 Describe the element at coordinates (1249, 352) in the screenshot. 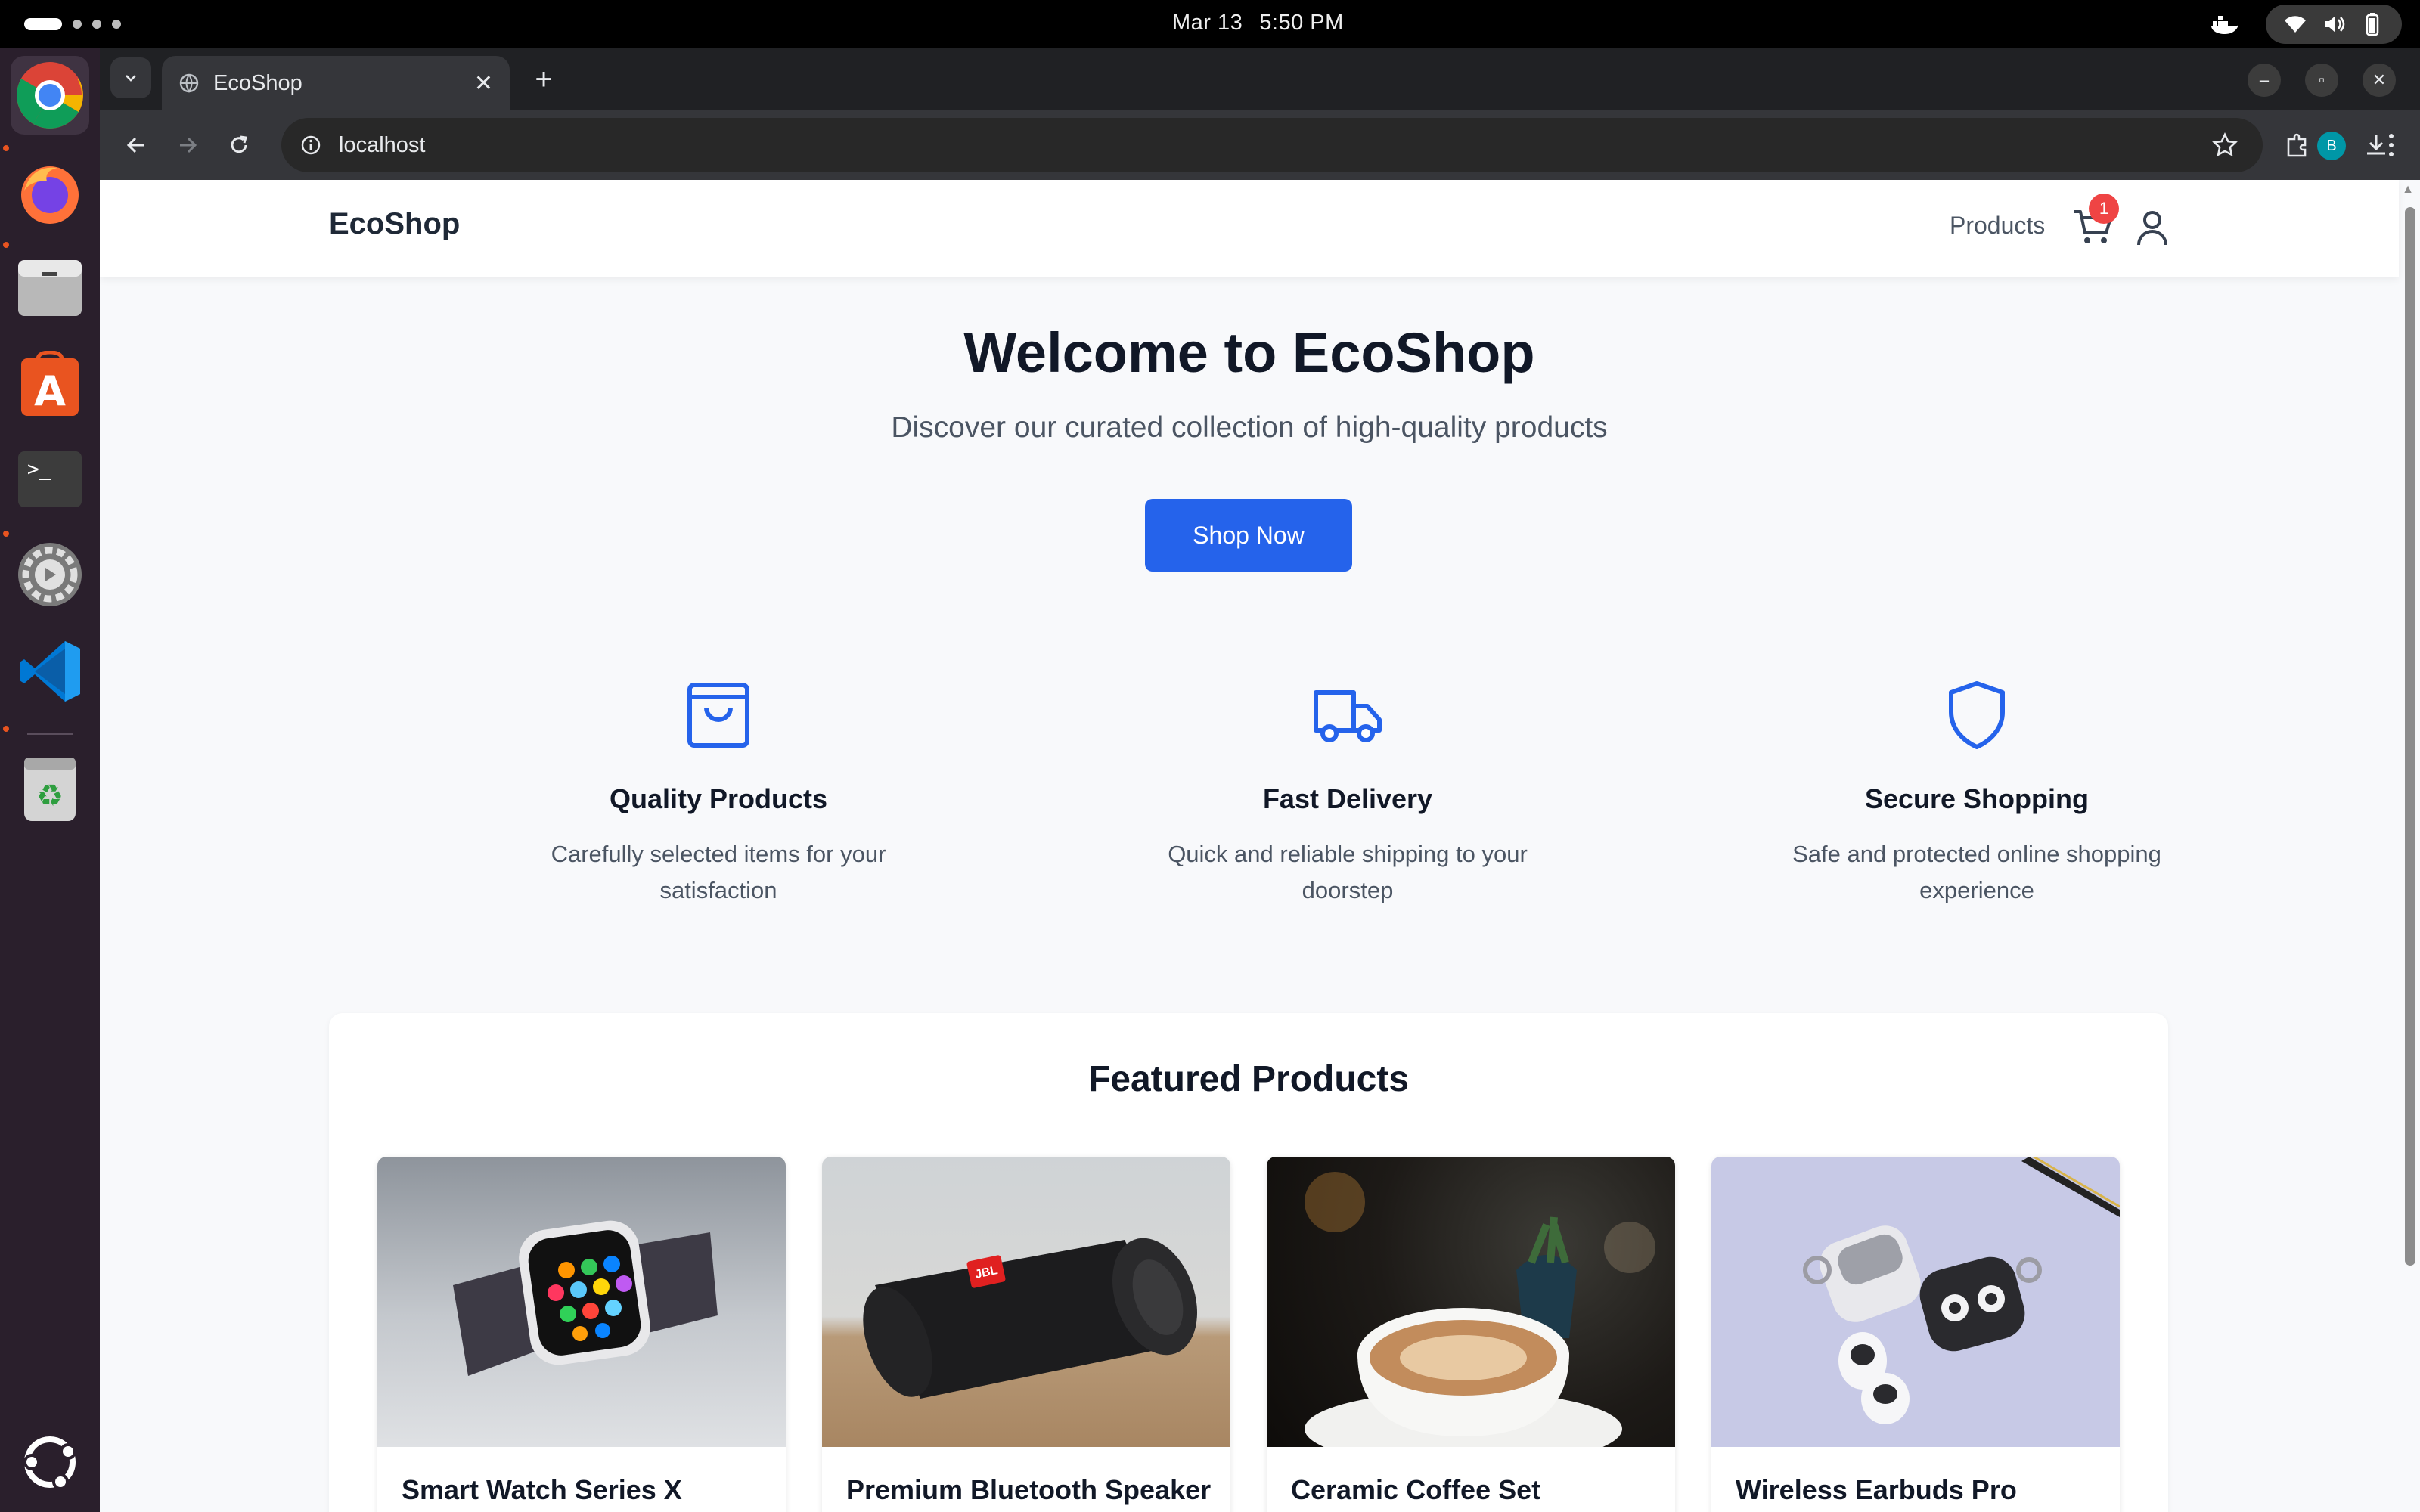

I see `hero-title: Welcome to EcoShop` at that location.